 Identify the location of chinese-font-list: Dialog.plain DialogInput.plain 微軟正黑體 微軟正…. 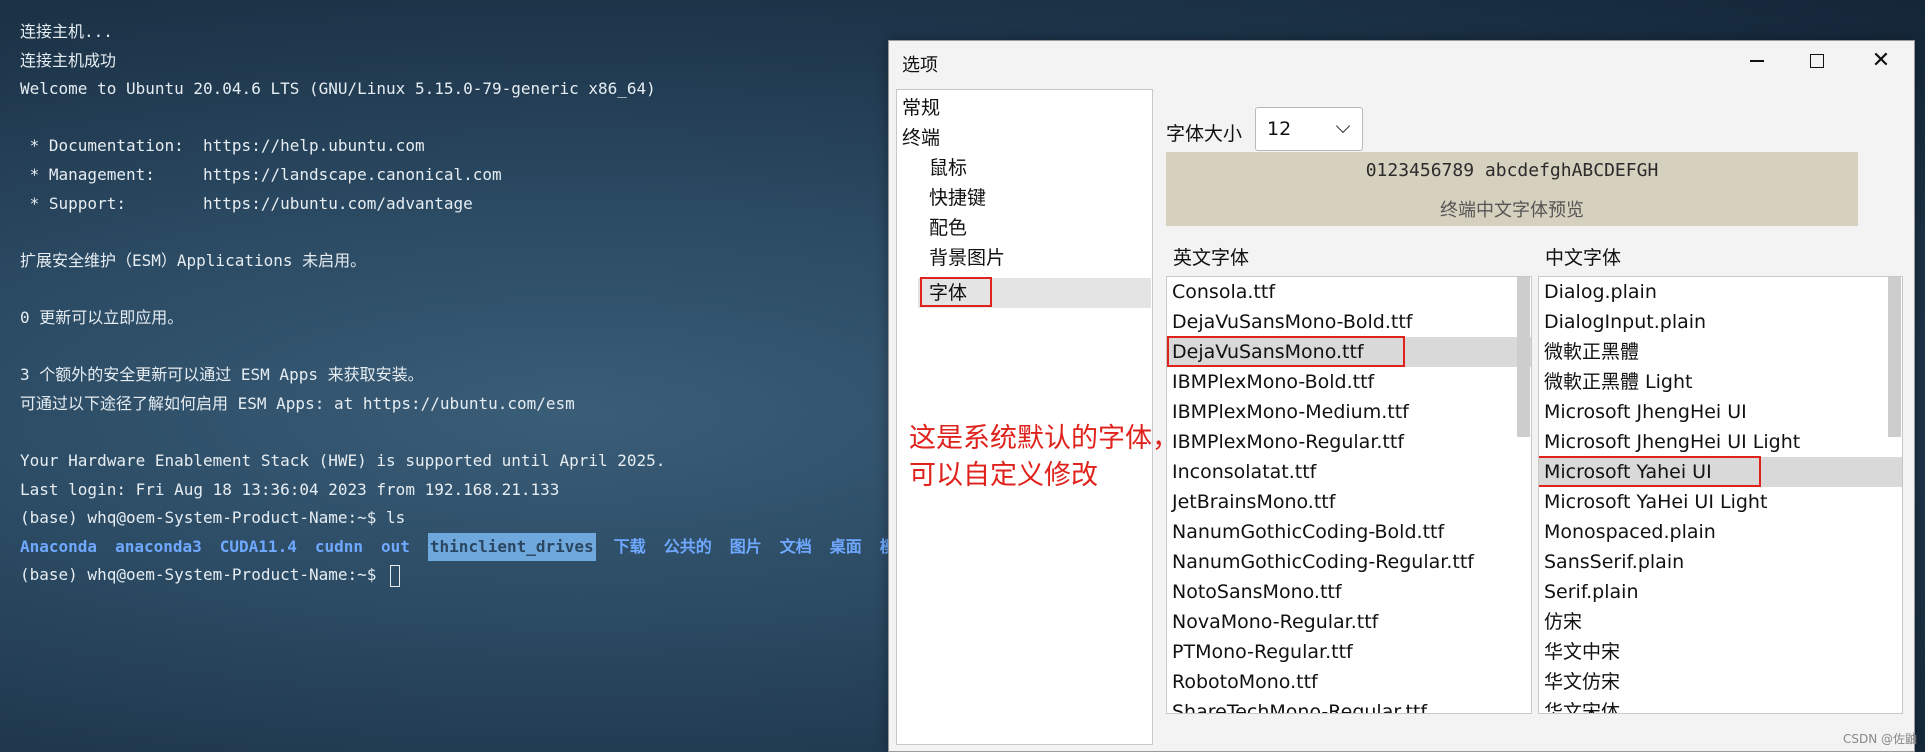
(1720, 495).